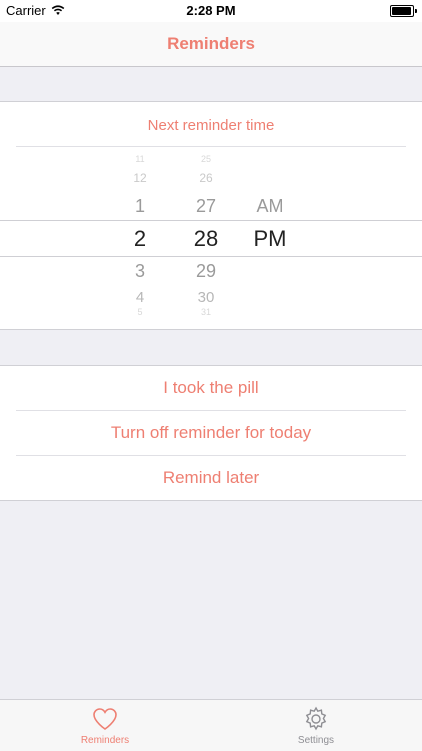 The image size is (422, 751). Describe the element at coordinates (270, 239) in the screenshot. I see `picker-item-selected: PM` at that location.